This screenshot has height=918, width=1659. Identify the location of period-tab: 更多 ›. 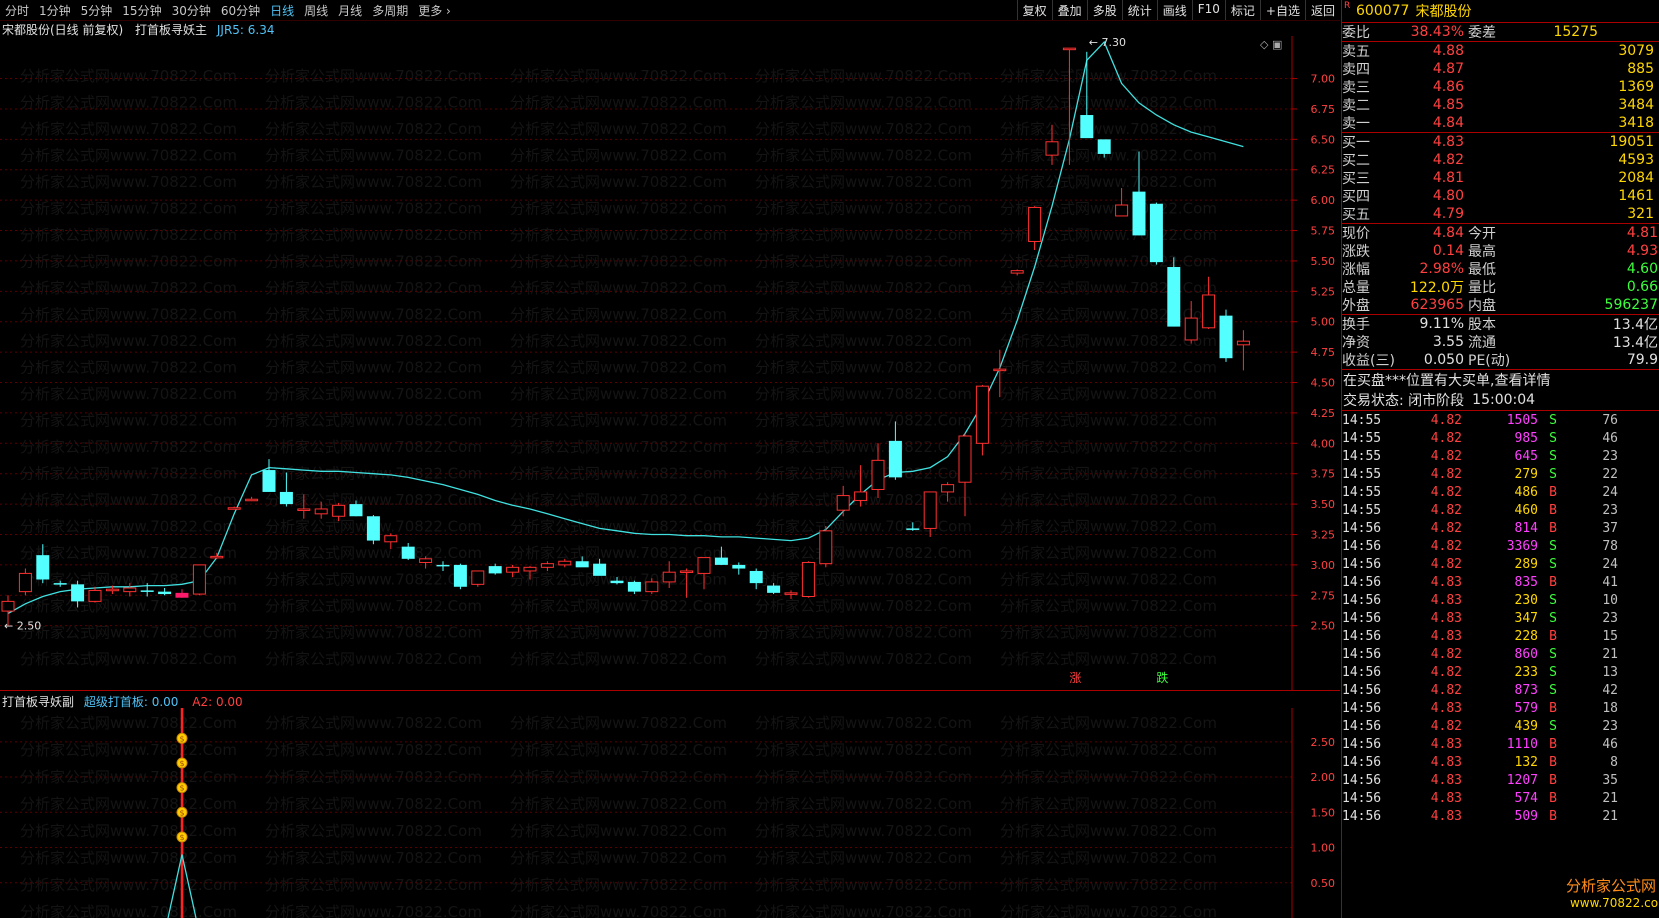
(434, 10).